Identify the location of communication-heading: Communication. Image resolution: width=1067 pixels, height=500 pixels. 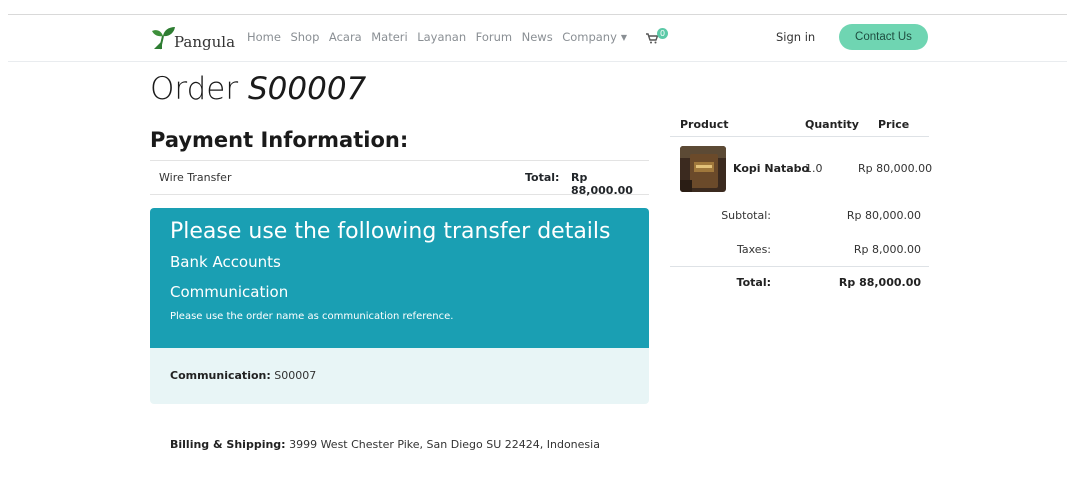
(229, 292).